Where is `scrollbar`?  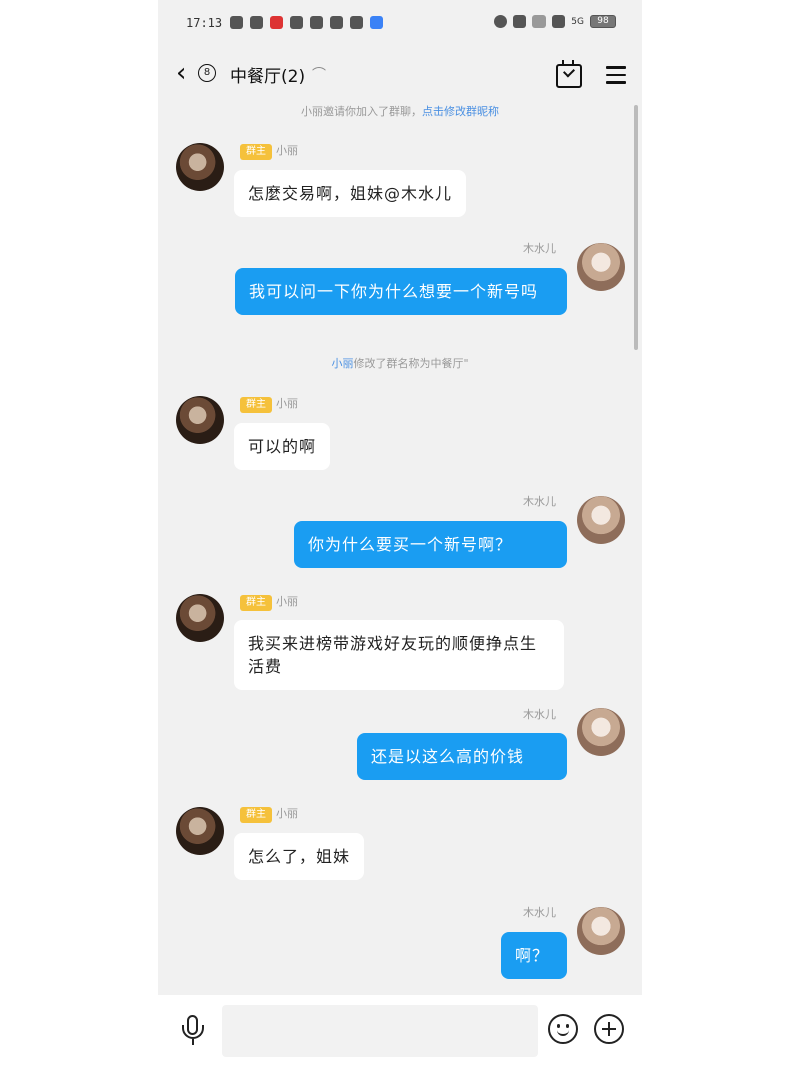
scrollbar is located at coordinates (636, 227).